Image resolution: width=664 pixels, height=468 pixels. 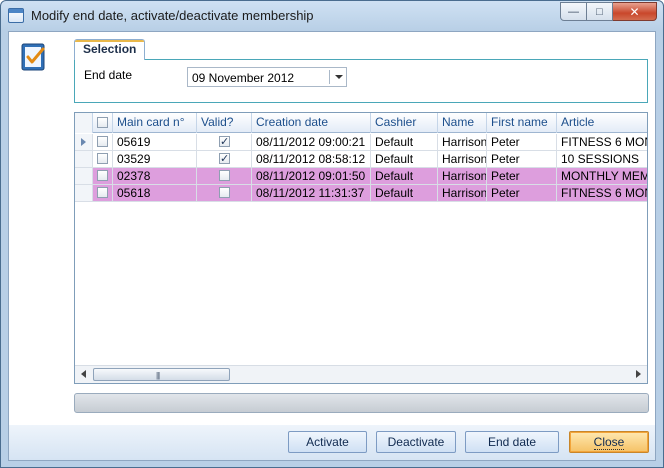 What do you see at coordinates (311, 123) in the screenshot?
I see `col-header-creation-date: Creation date` at bounding box center [311, 123].